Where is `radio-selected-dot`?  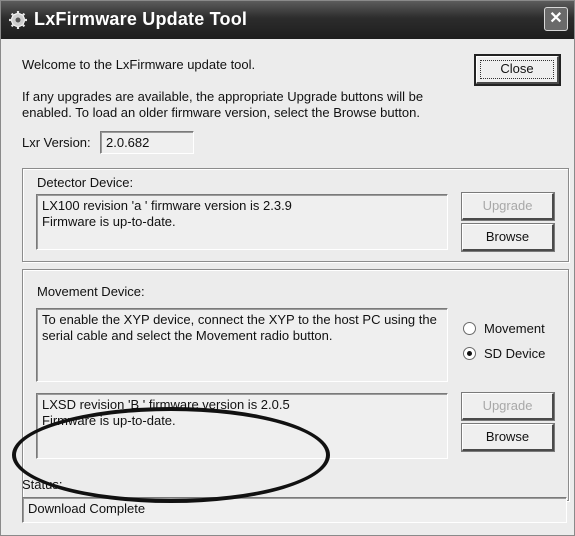 radio-selected-dot is located at coordinates (469, 353).